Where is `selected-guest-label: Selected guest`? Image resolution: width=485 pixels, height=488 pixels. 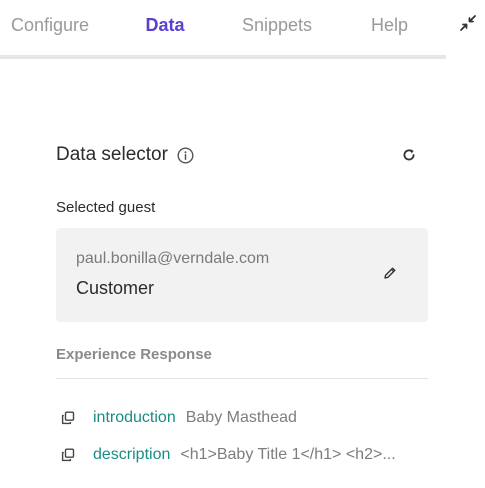
selected-guest-label: Selected guest is located at coordinates (106, 207).